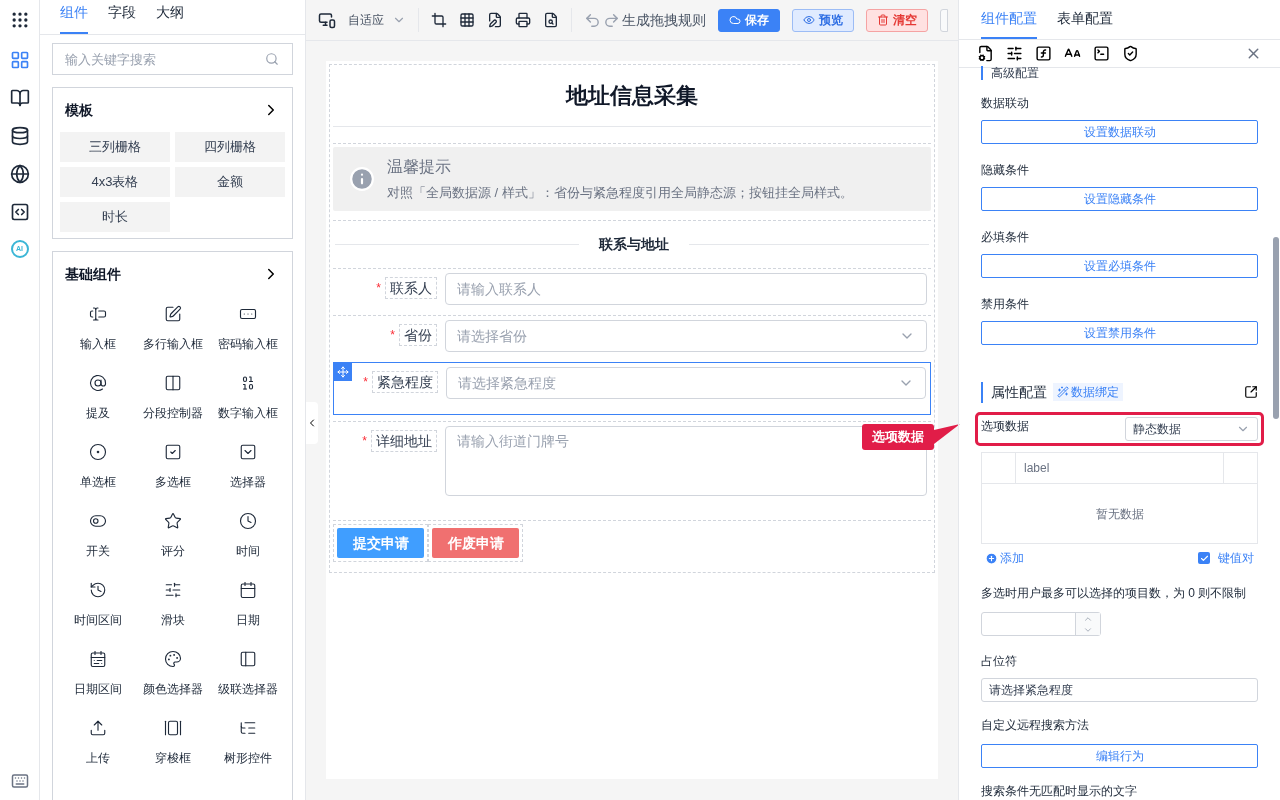 Image resolution: width=1280 pixels, height=800 pixels. Describe the element at coordinates (19, 136) in the screenshot. I see `database-icon` at that location.